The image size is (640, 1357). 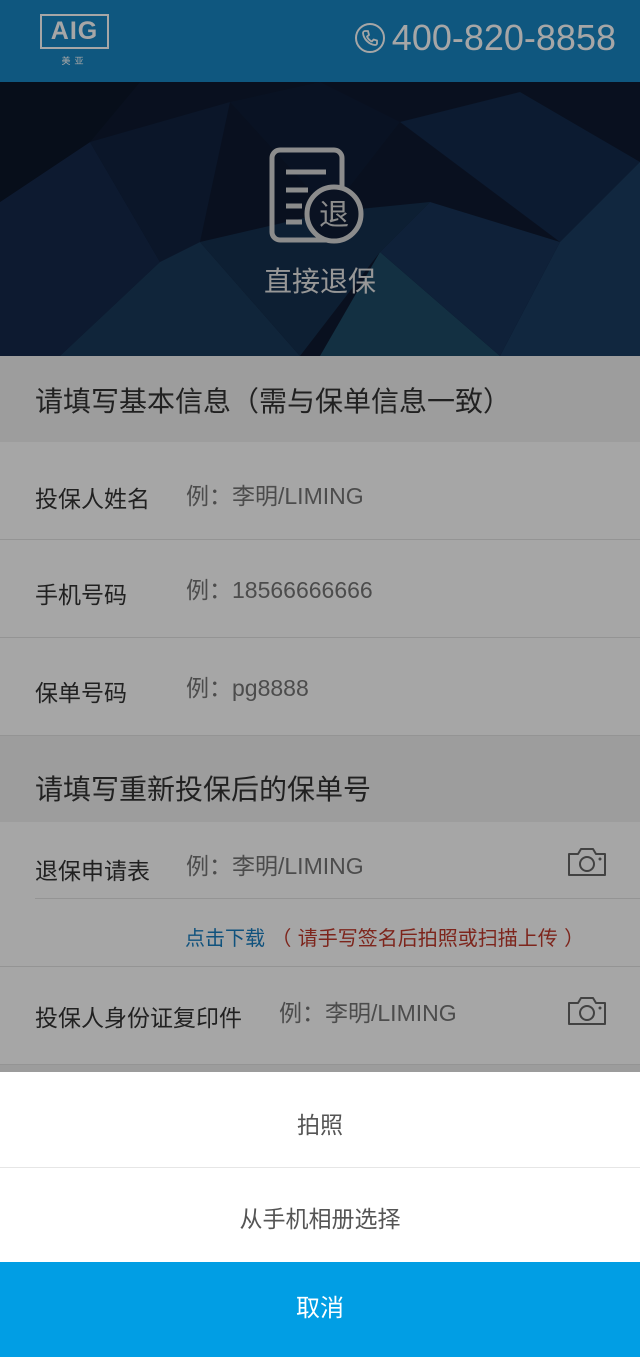 I want to click on choose-album-option: 从手机相册选择, so click(x=320, y=1217).